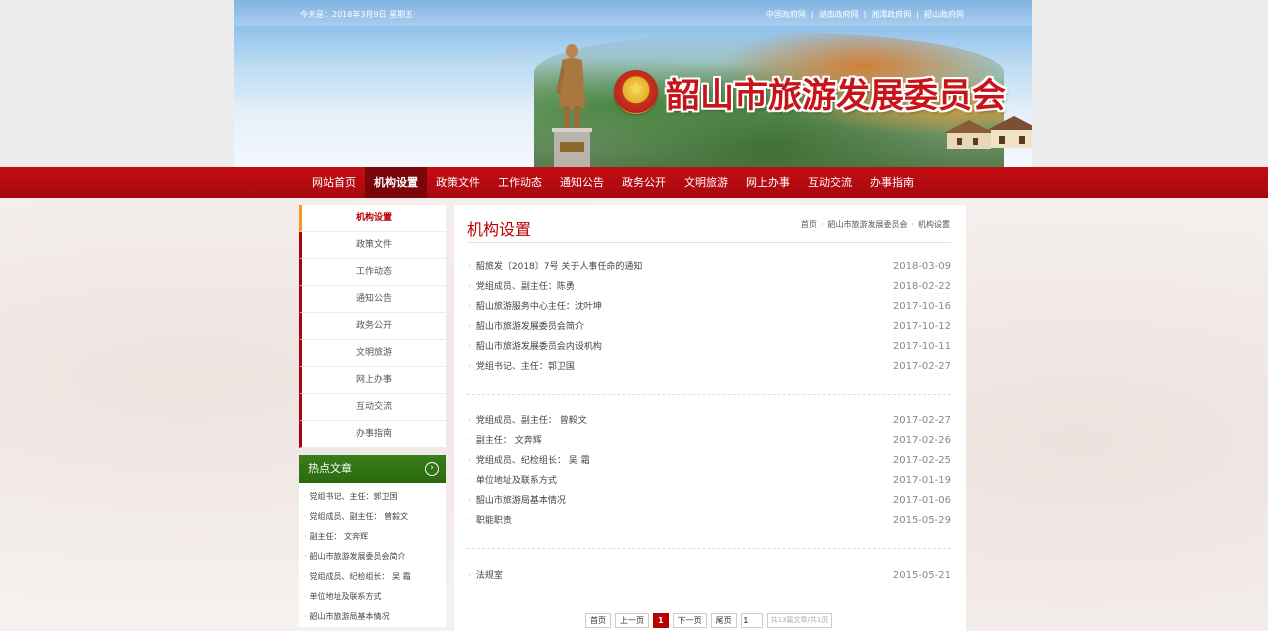 This screenshot has height=631, width=1268. I want to click on top-link-china-gov: 中国政府网, so click(786, 14).